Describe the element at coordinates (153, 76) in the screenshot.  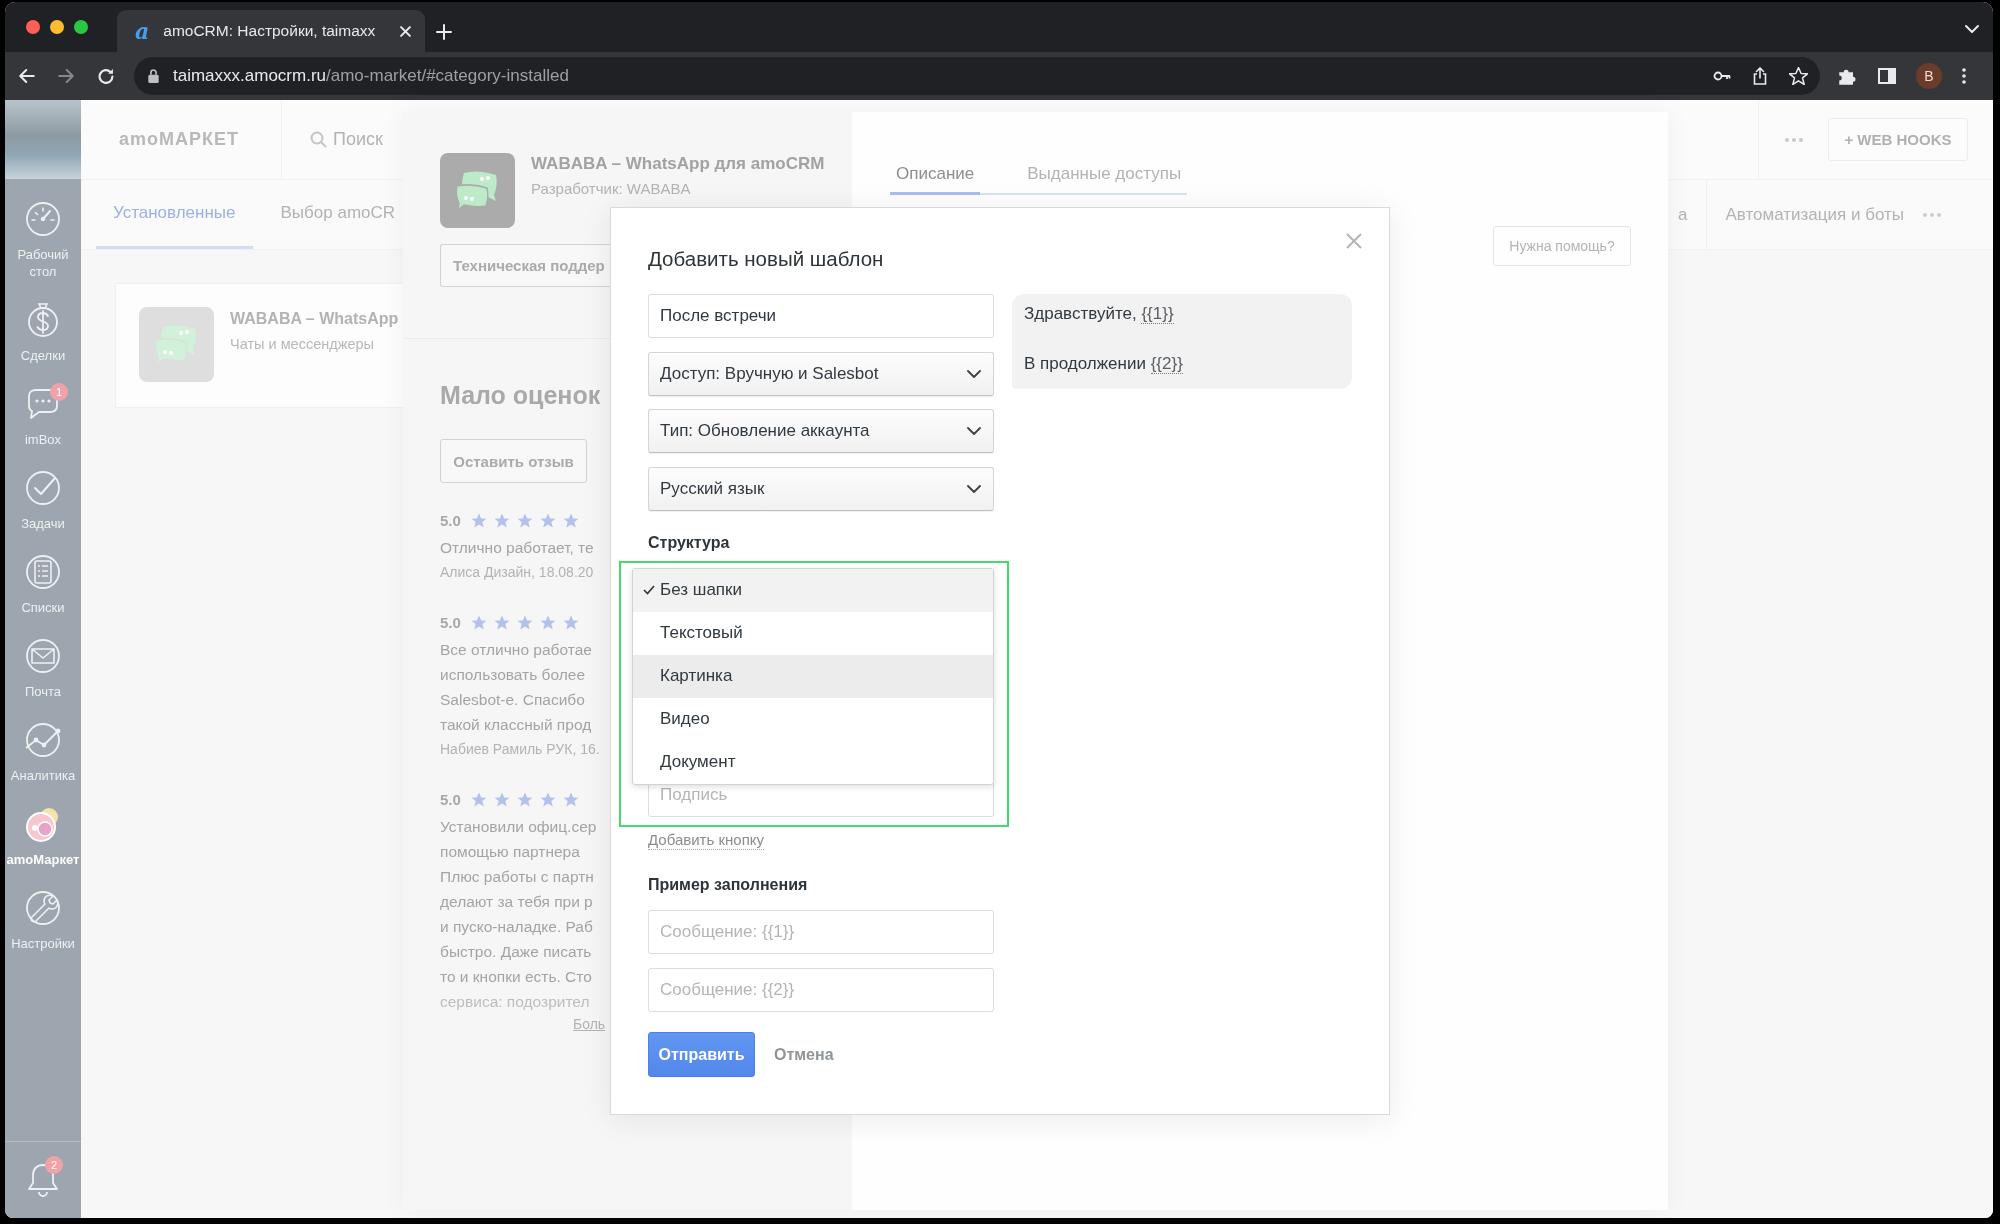
I see `lock-icon` at that location.